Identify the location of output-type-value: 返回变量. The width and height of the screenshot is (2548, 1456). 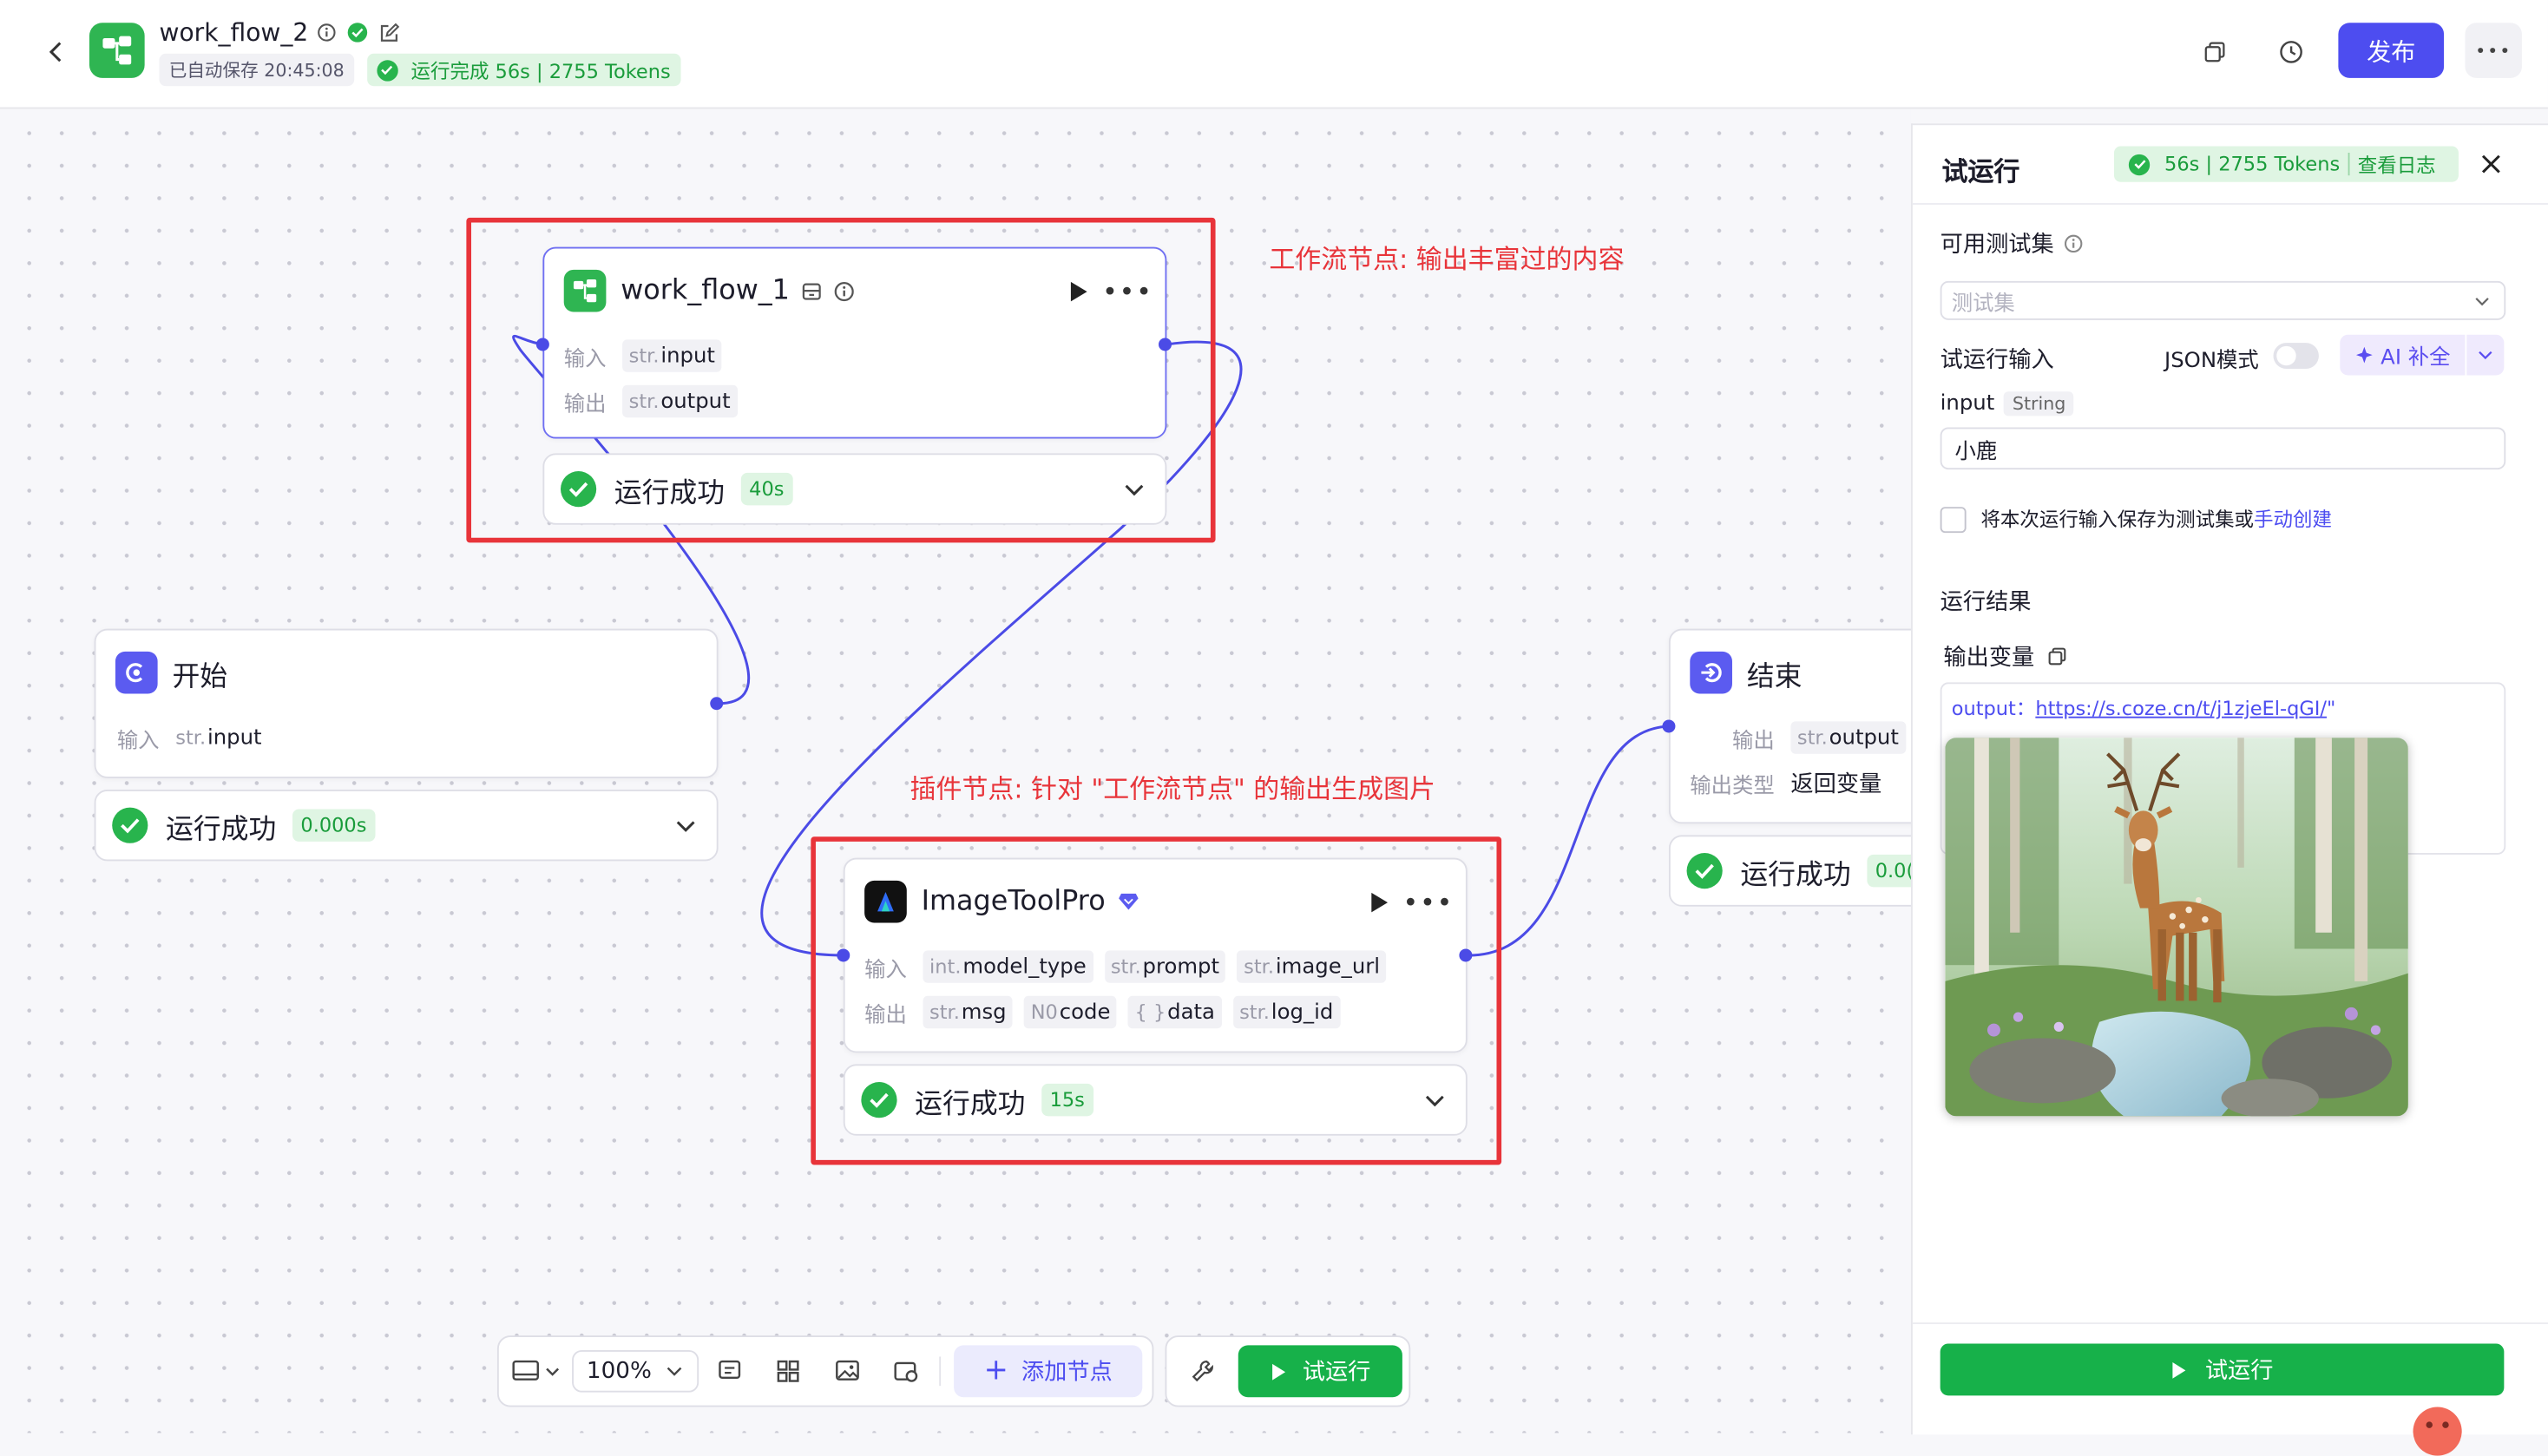
(1836, 784).